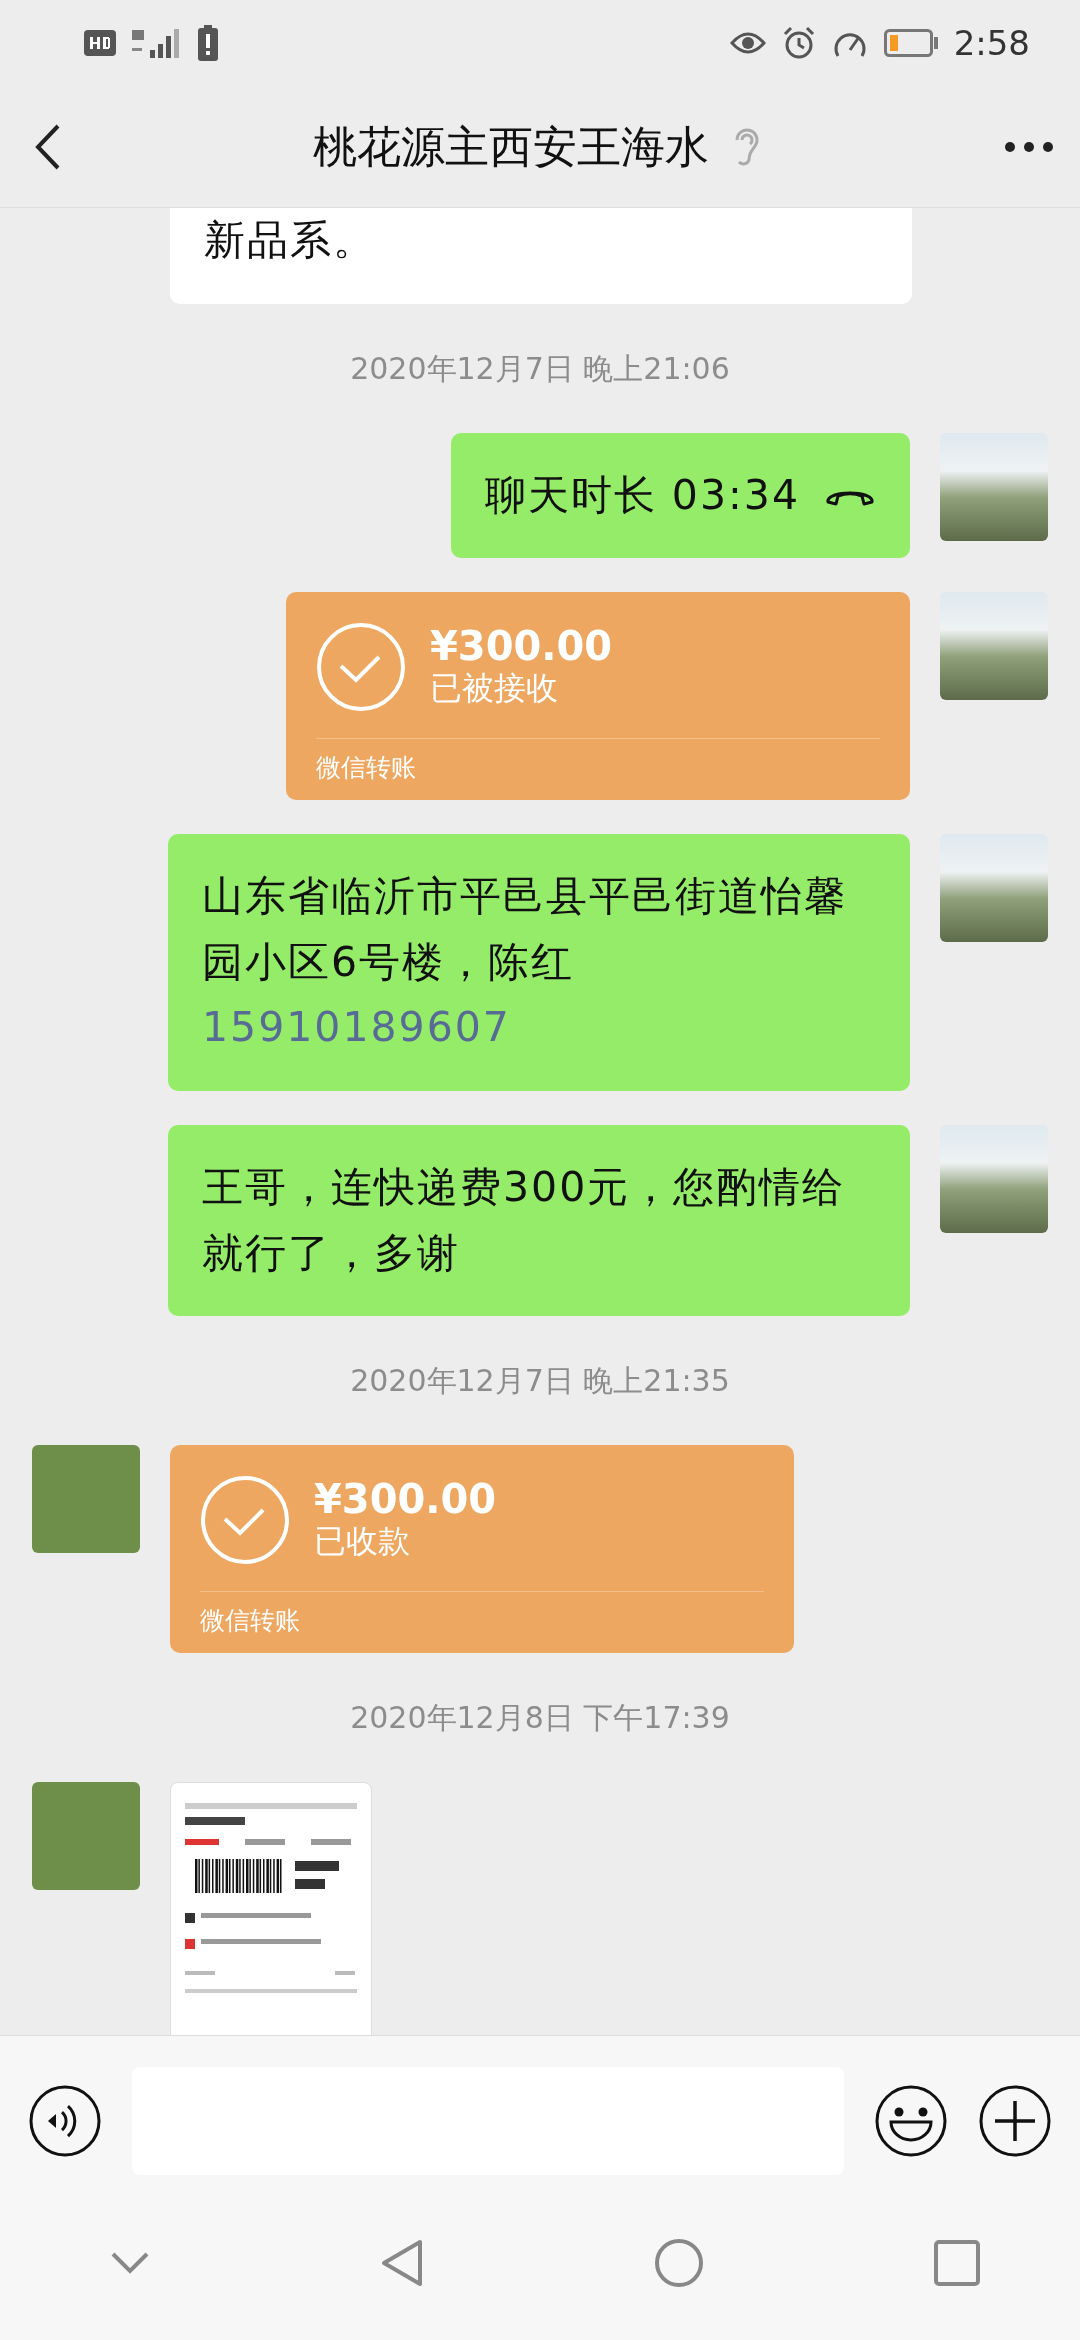  Describe the element at coordinates (157, 43) in the screenshot. I see `signal-icon` at that location.